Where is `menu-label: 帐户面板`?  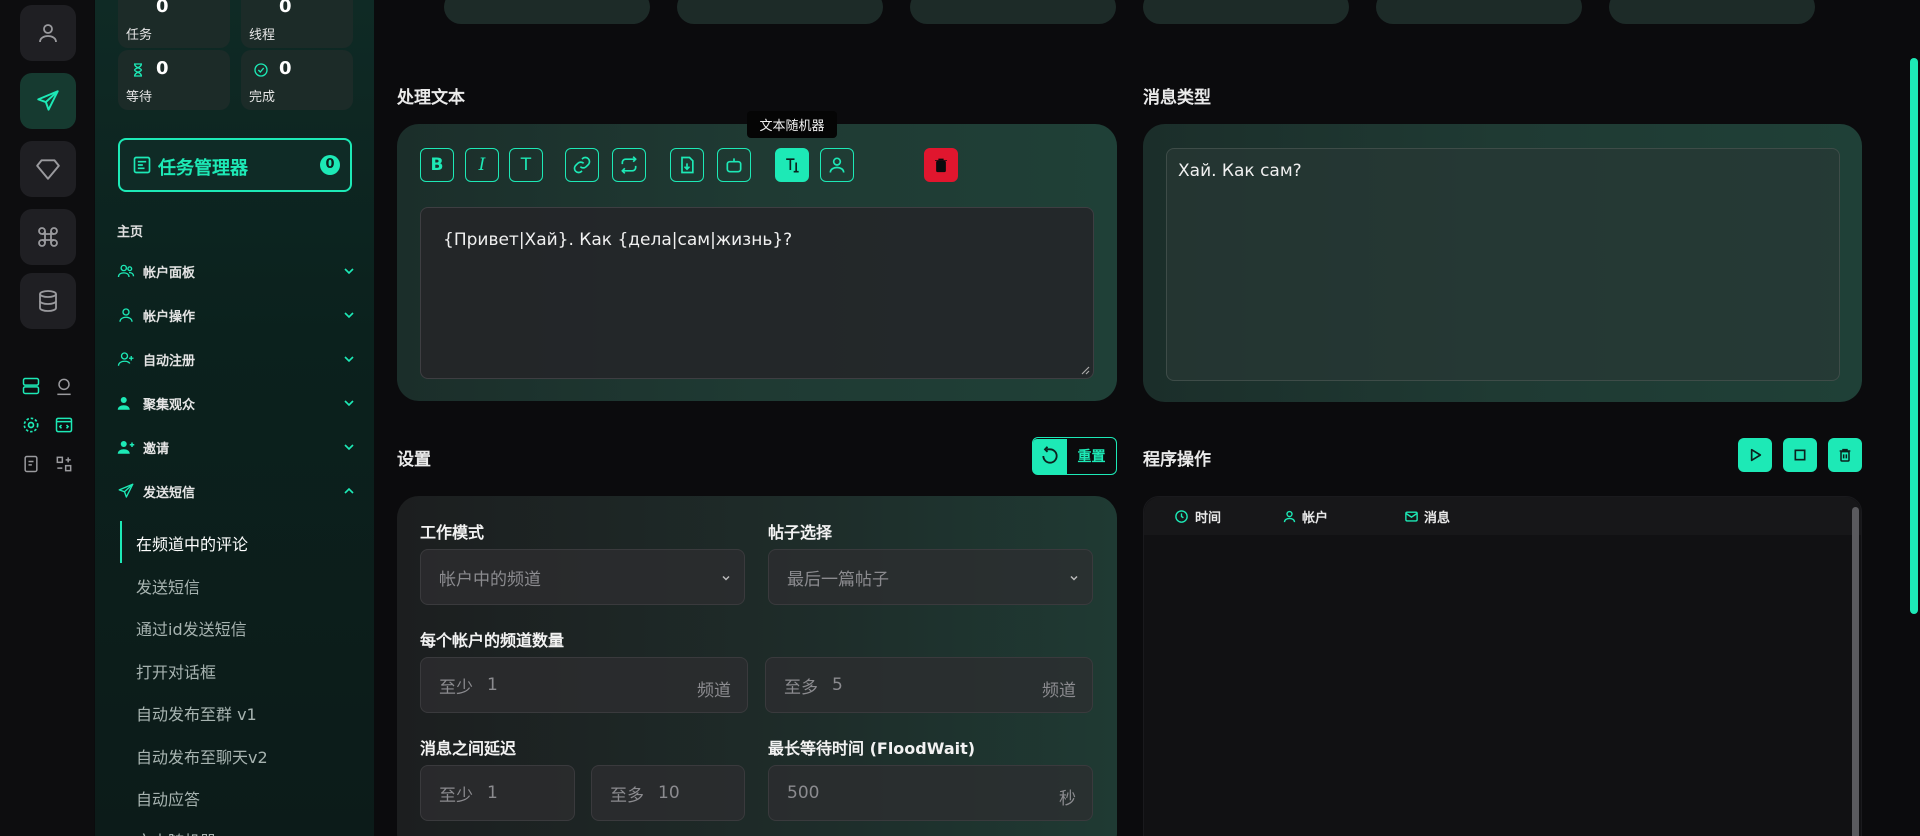 menu-label: 帐户面板 is located at coordinates (169, 273).